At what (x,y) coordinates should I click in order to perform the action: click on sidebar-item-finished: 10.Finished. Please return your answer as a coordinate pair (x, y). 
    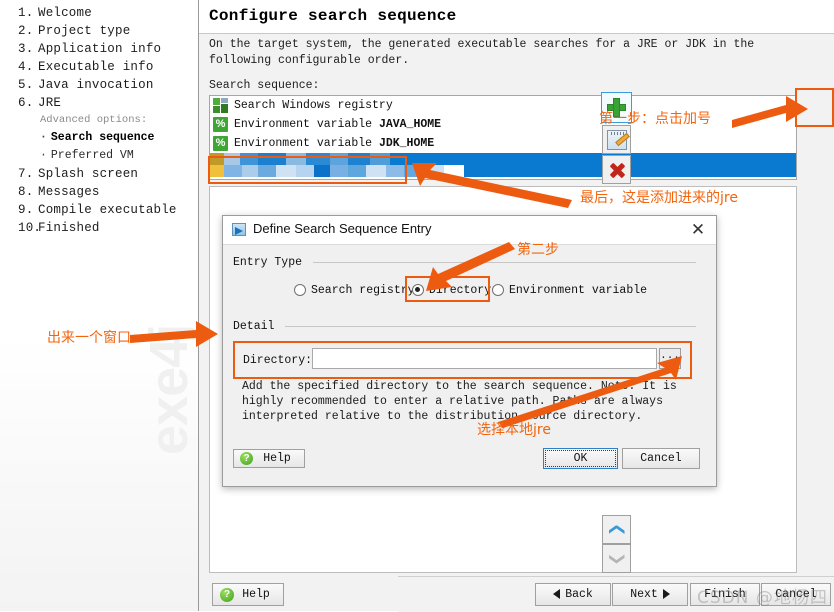
    Looking at the image, I should click on (59, 228).